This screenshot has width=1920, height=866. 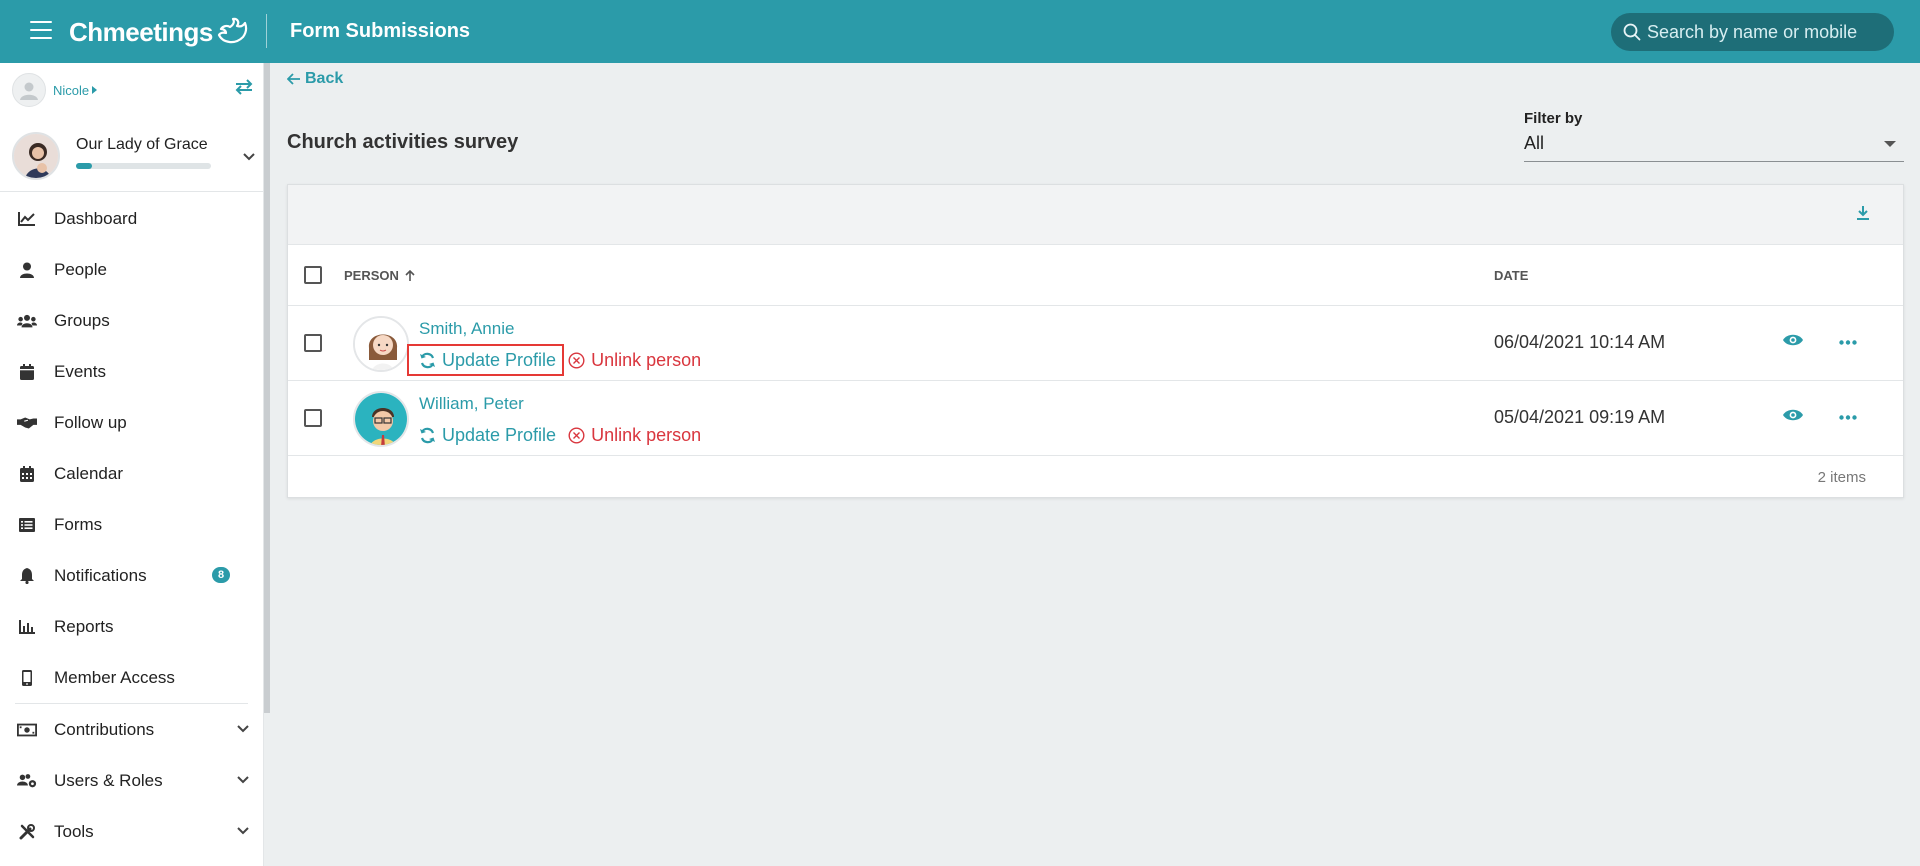 I want to click on sidebar-item-label: Follow up, so click(x=90, y=422).